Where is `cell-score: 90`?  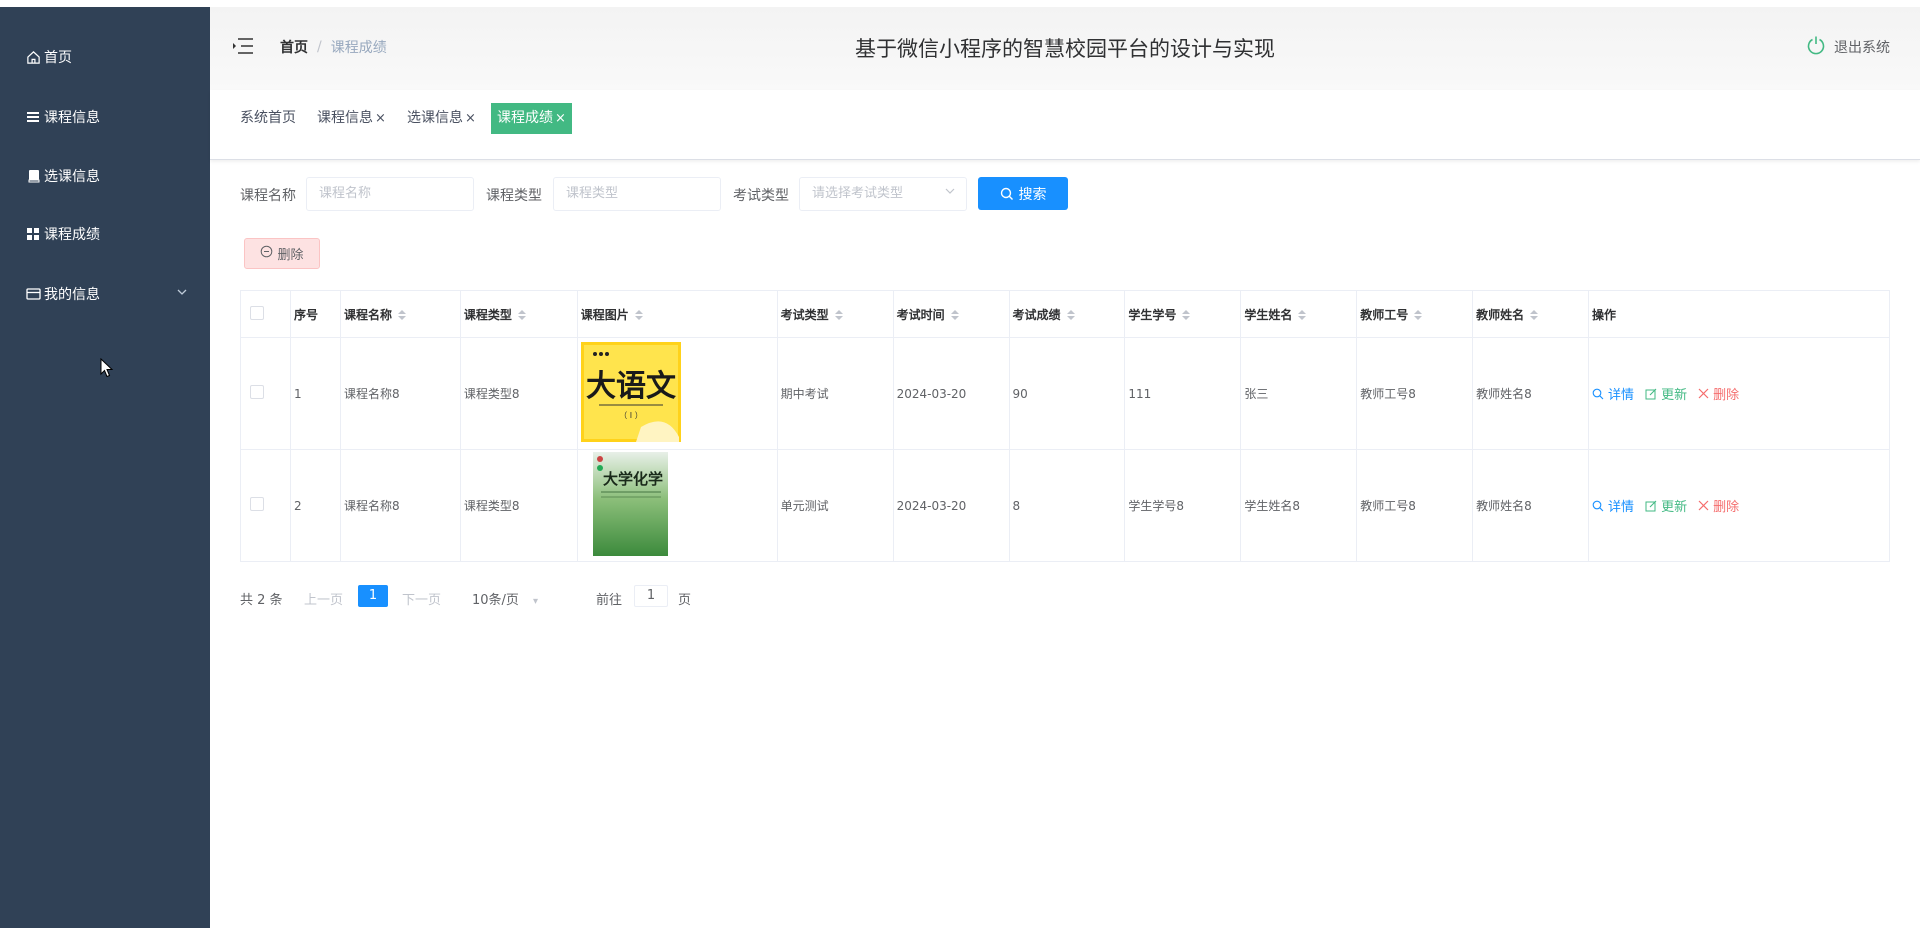
cell-score: 90 is located at coordinates (1067, 393).